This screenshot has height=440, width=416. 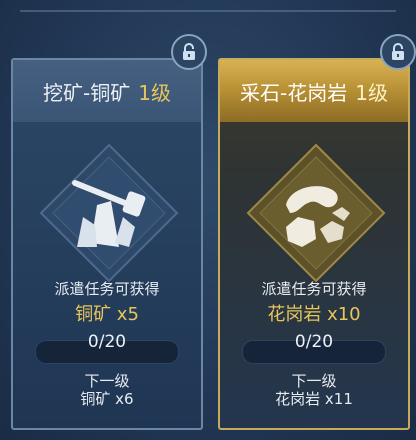 I want to click on card-header: 采石-花岗岩 1级, so click(x=314, y=91).